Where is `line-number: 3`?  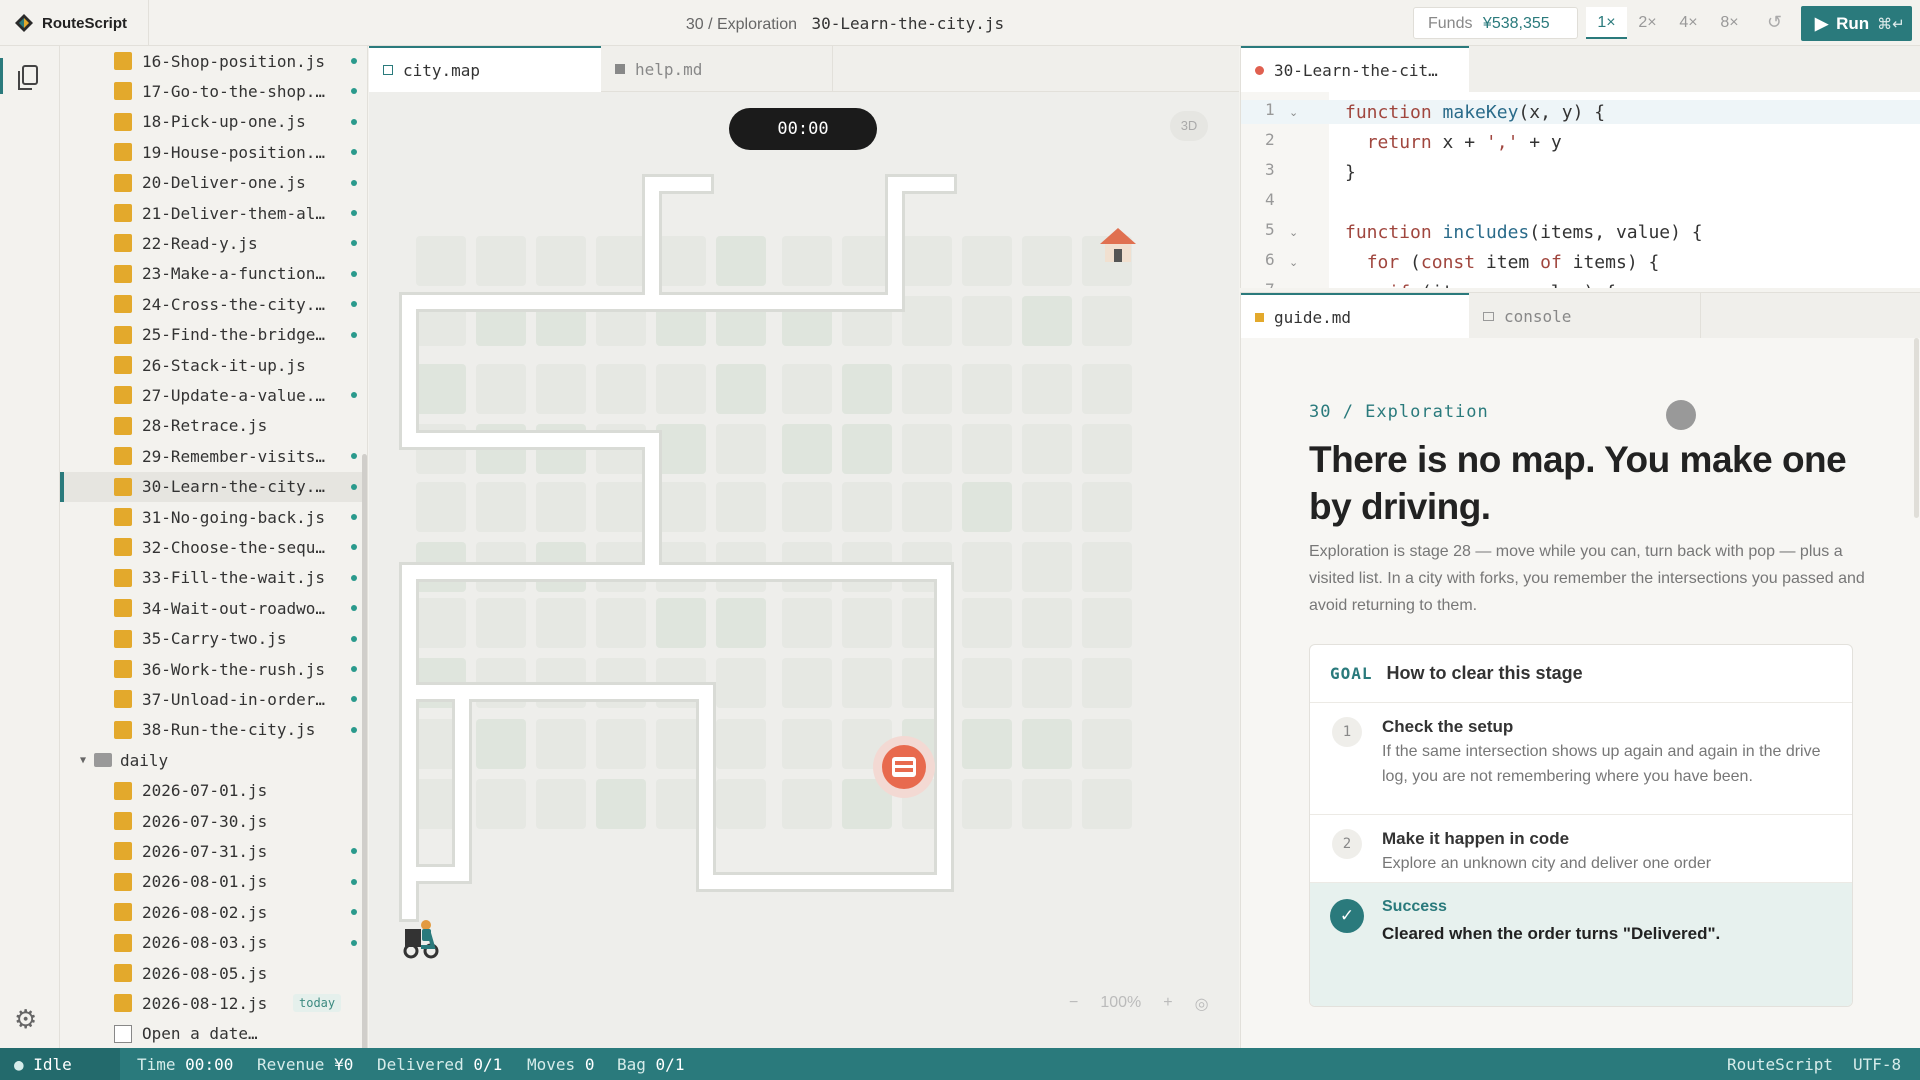 line-number: 3 is located at coordinates (1270, 169).